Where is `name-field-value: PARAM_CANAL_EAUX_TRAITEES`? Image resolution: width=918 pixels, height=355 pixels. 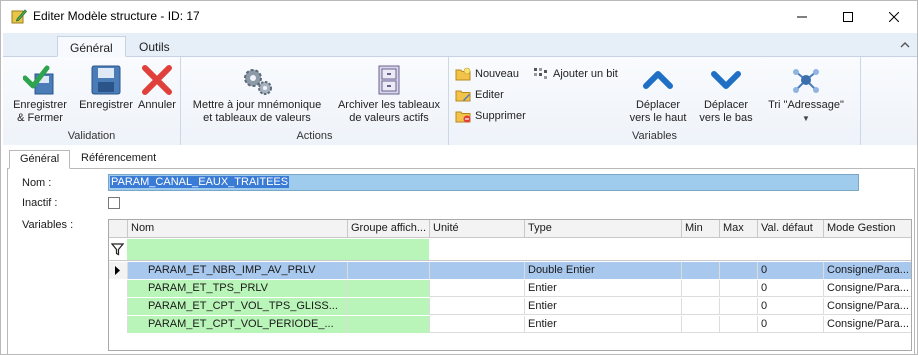
name-field-value: PARAM_CANAL_EAUX_TRAITEES is located at coordinates (200, 182).